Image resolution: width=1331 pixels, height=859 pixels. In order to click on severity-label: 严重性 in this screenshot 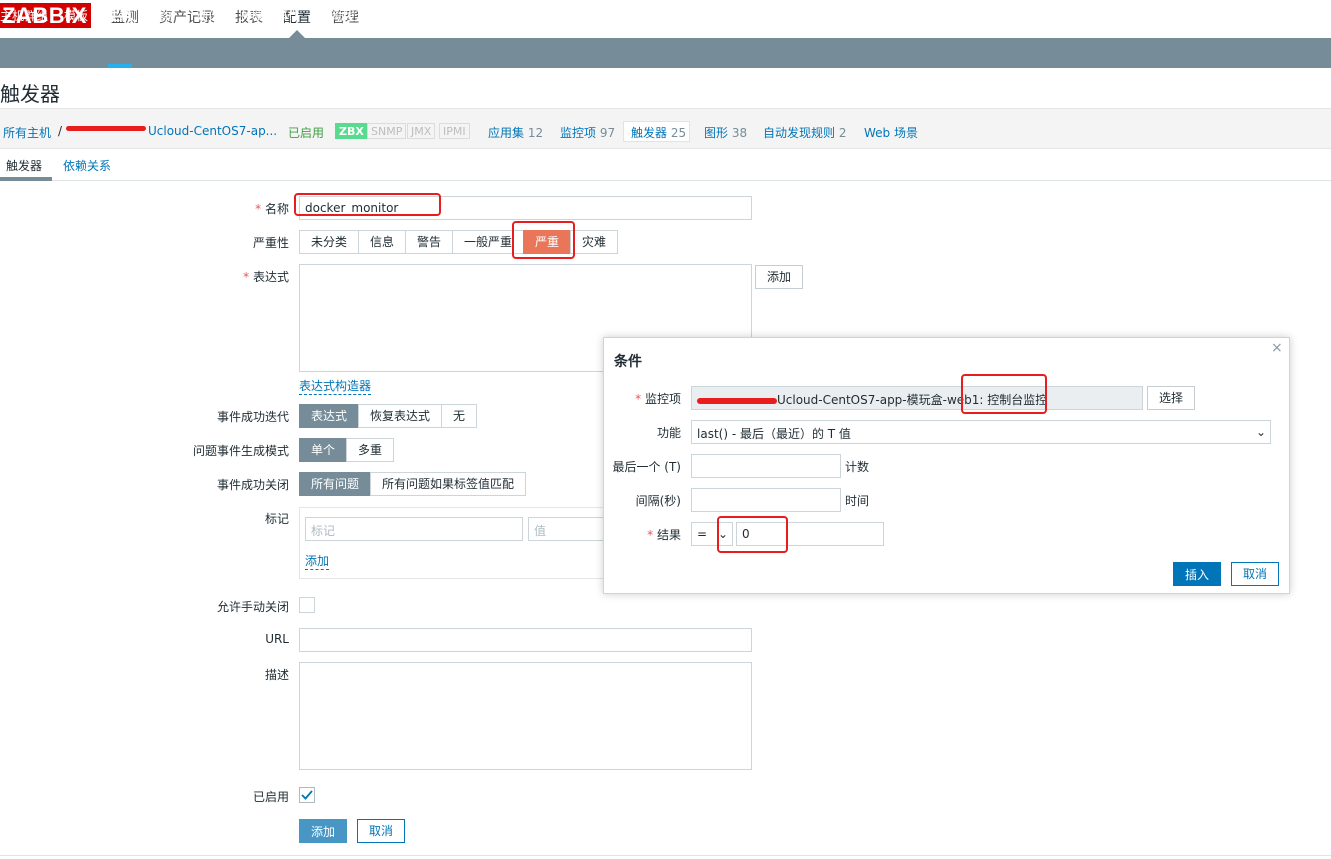, I will do `click(270, 243)`.